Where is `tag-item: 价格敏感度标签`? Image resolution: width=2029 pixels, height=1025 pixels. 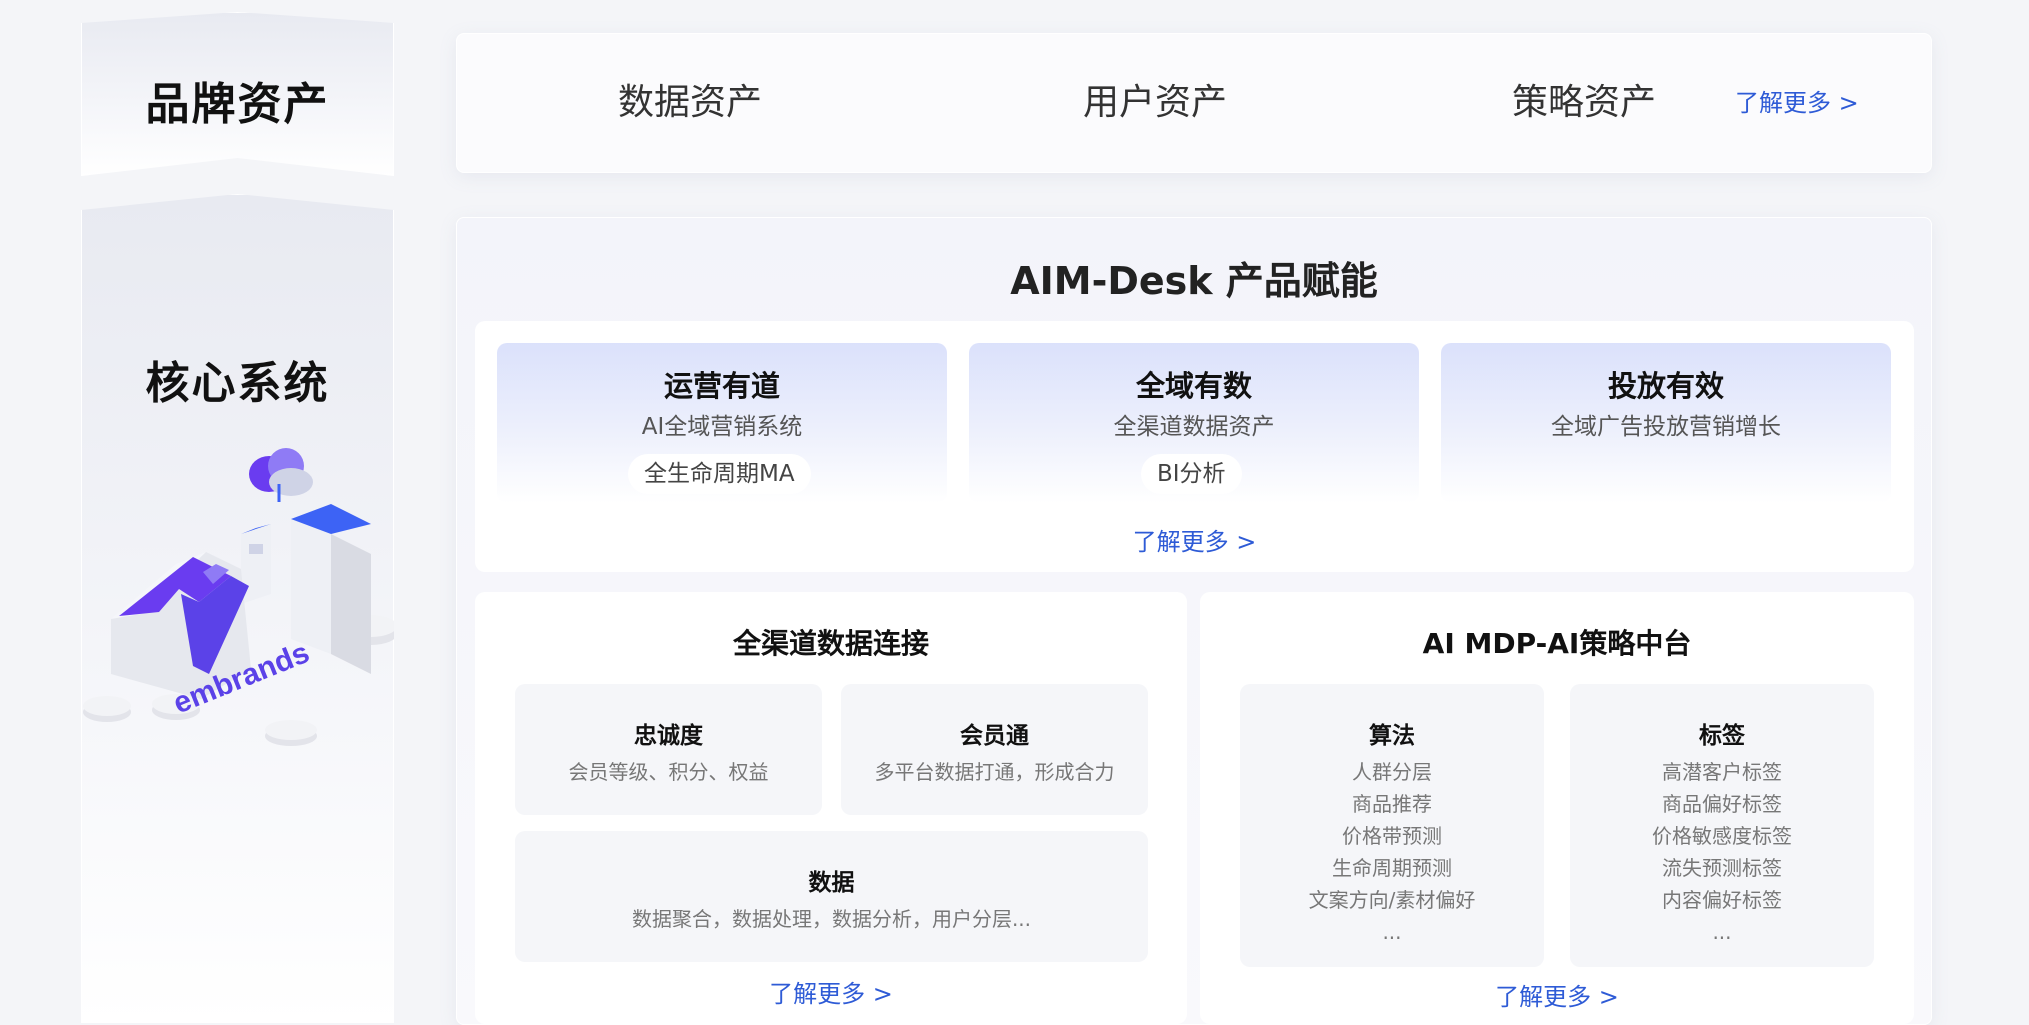
tag-item: 价格敏感度标签 is located at coordinates (1722, 836).